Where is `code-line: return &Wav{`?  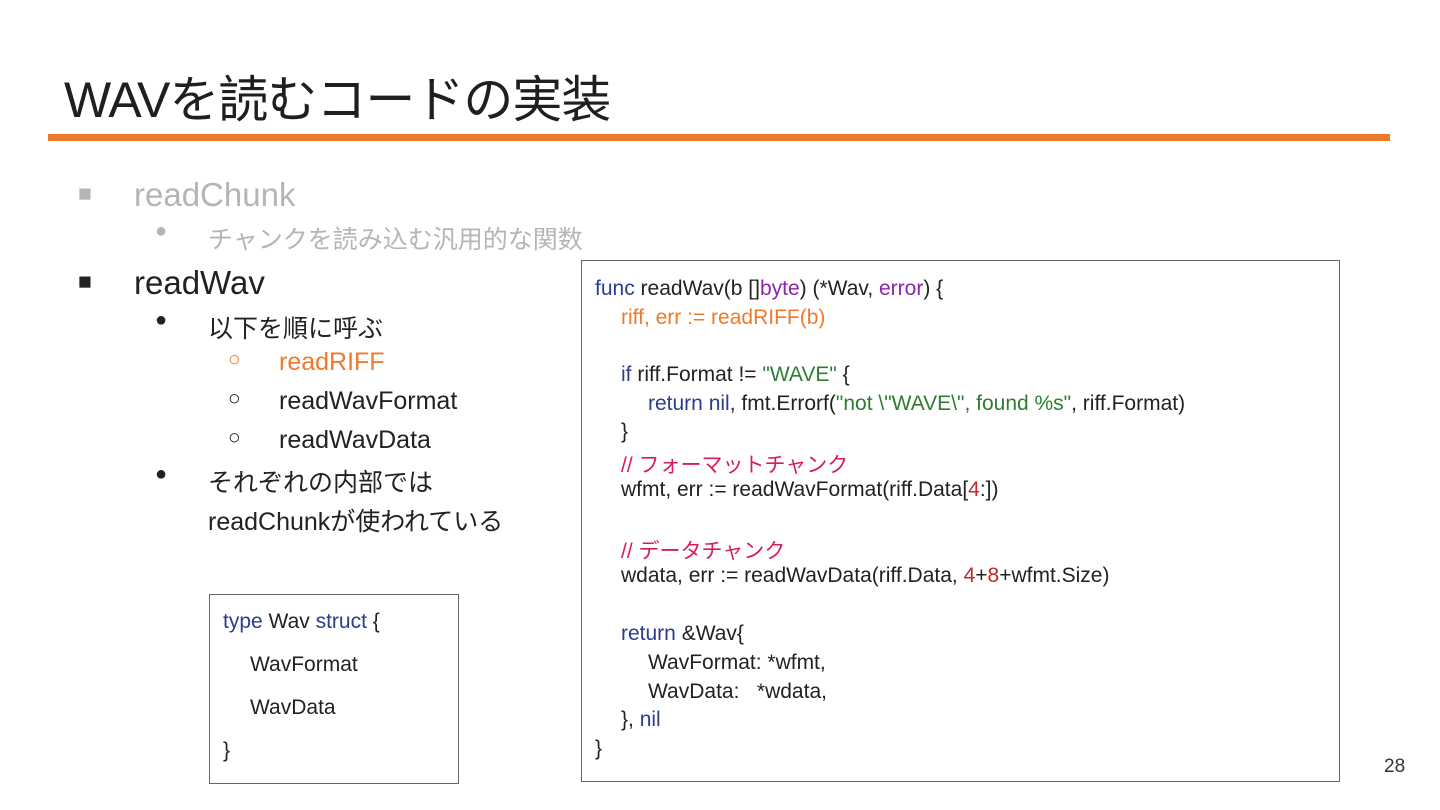
code-line: return &Wav{ is located at coordinates (682, 634).